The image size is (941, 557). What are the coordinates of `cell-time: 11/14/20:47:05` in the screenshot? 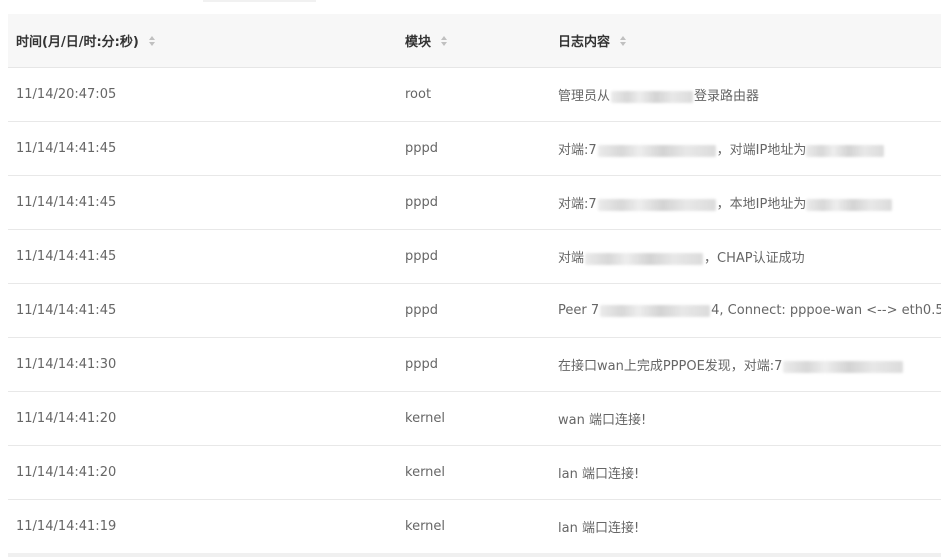 It's located at (202, 94).